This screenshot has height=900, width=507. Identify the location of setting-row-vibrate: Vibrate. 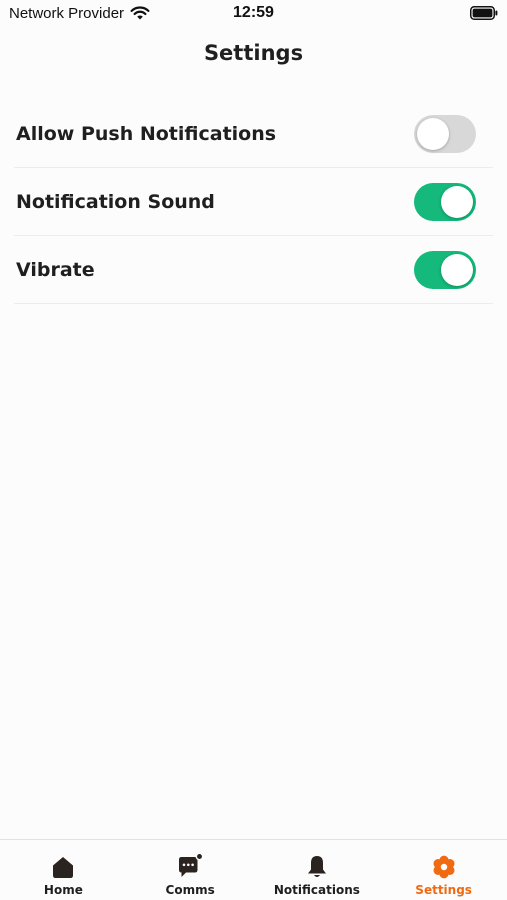
(253, 270).